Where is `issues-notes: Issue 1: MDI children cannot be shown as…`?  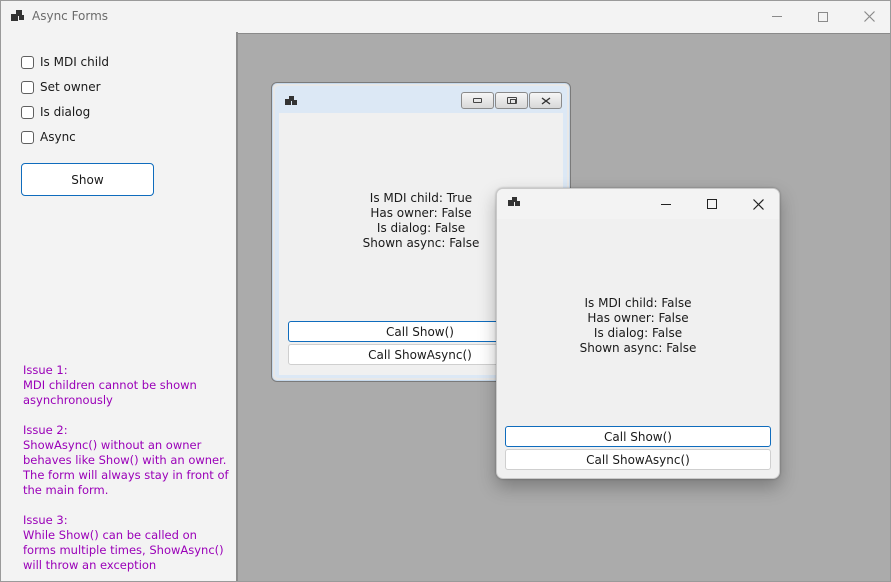 issues-notes: Issue 1: MDI children cannot be shown as… is located at coordinates (128, 472).